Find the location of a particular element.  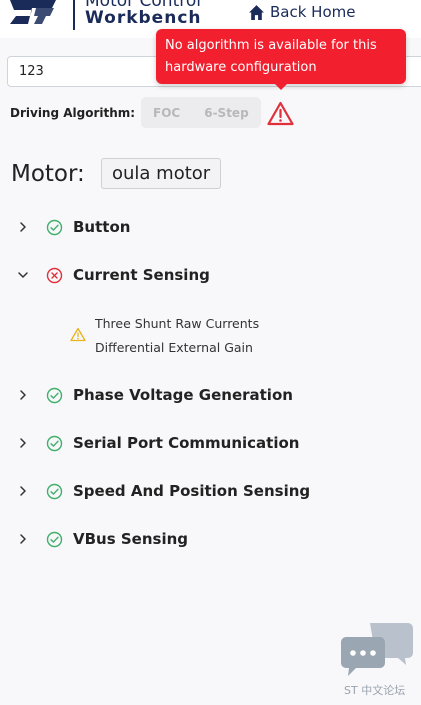

tree-item-phase-voltage-generation: Phase Voltage Generation is located at coordinates (210, 395).